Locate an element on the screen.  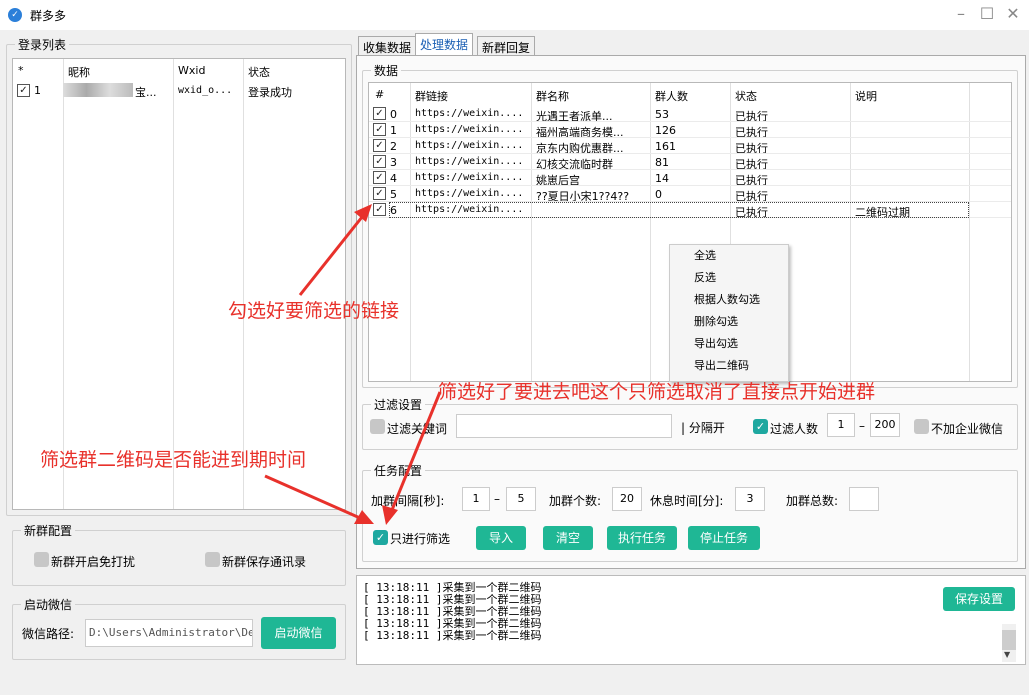
keyword-filter-label: 过滤关键词 is located at coordinates (417, 429).